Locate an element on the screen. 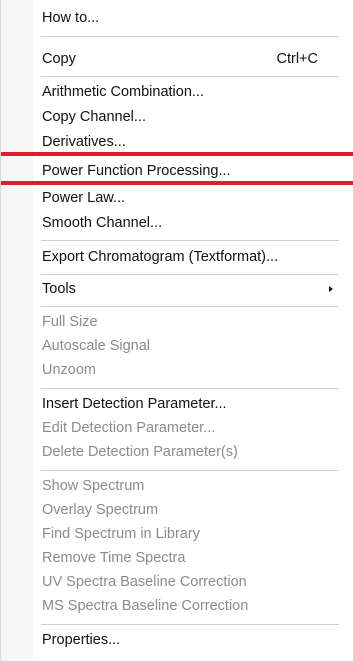 This screenshot has width=353, height=661. menu-item-label: Autoscale Signal is located at coordinates (96, 346).